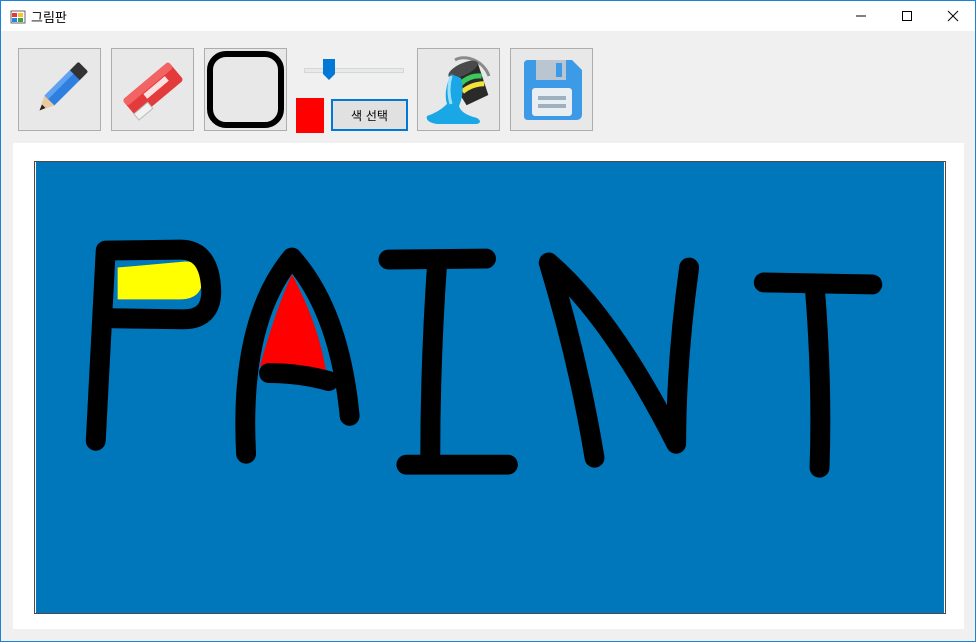 This screenshot has width=976, height=642. What do you see at coordinates (310, 115) in the screenshot?
I see `current-color-swatch` at bounding box center [310, 115].